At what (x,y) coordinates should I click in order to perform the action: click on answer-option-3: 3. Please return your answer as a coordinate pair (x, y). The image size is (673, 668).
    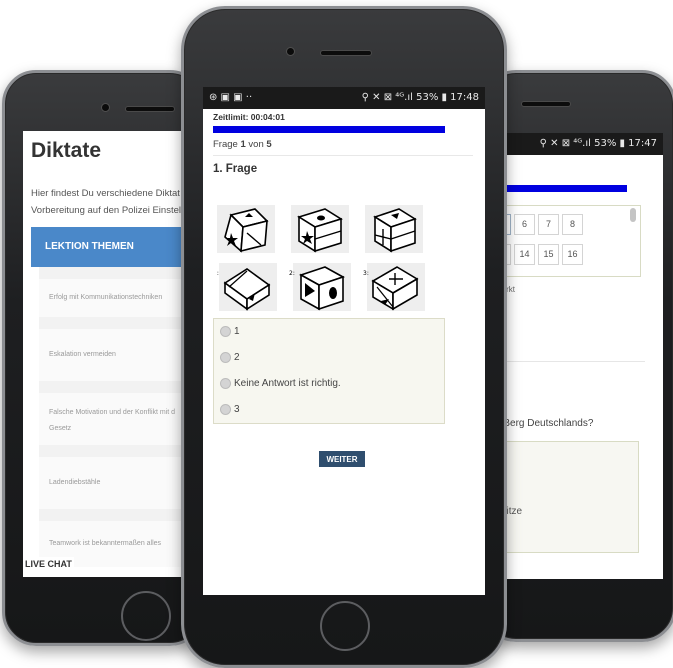
    Looking at the image, I should click on (230, 409).